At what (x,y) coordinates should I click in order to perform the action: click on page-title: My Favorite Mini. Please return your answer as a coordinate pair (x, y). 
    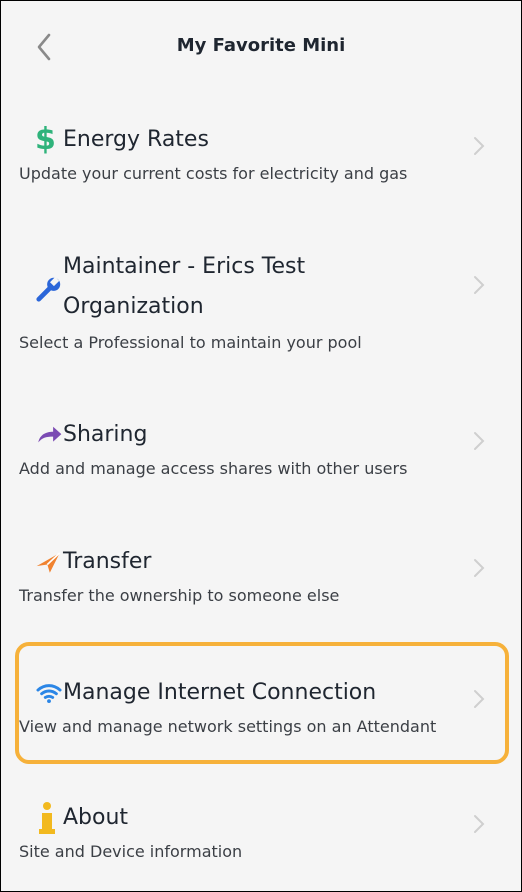
    Looking at the image, I should click on (261, 45).